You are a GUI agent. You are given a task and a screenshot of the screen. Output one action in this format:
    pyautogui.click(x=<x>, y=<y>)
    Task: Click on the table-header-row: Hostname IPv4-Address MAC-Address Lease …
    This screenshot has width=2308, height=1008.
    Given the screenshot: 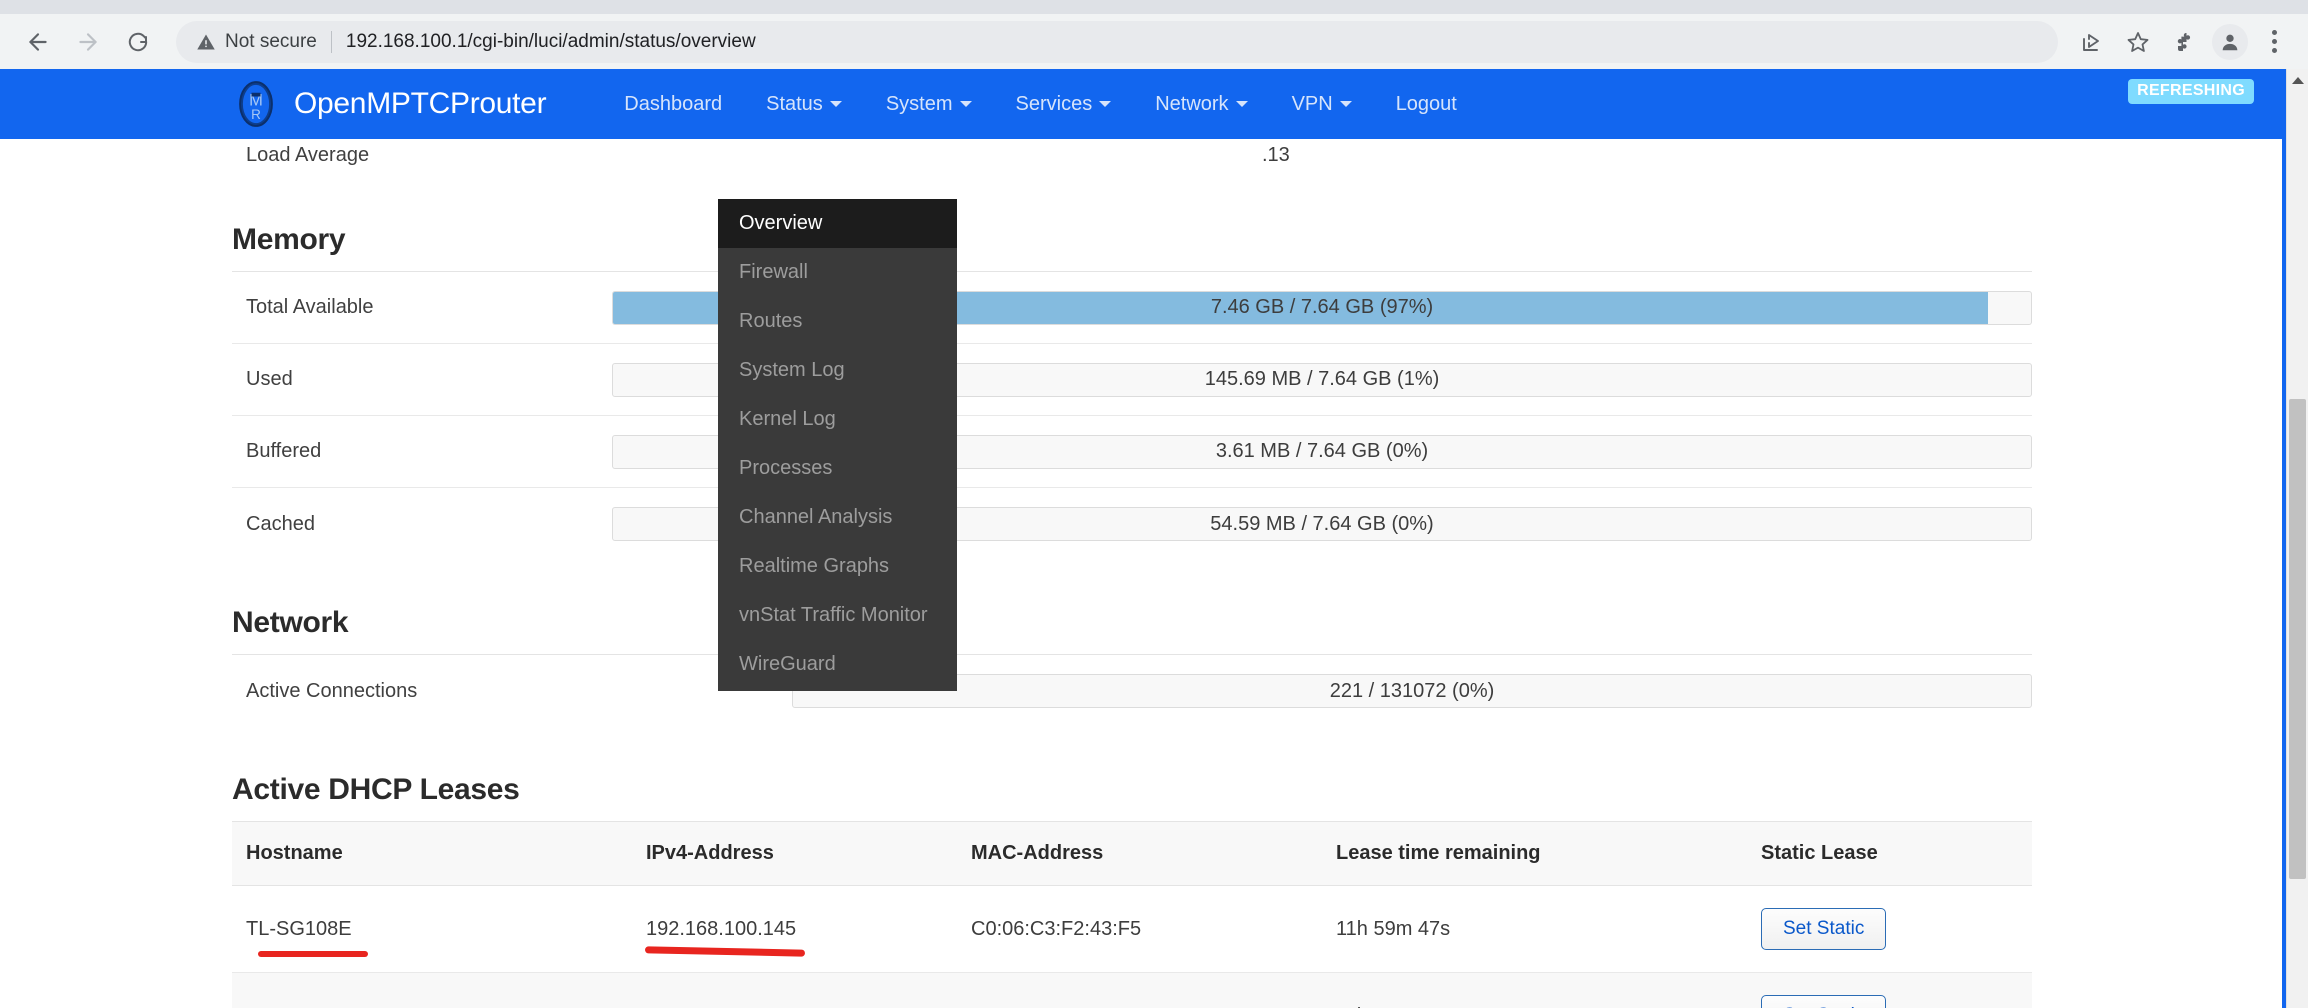 What is the action you would take?
    pyautogui.click(x=1132, y=853)
    